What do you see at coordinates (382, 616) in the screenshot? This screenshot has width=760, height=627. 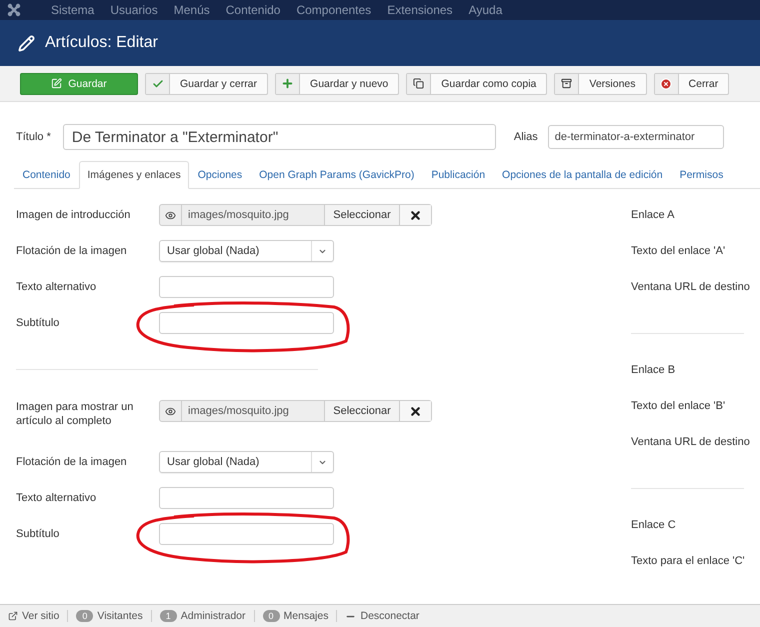 I see `logout-link: Desconectar` at bounding box center [382, 616].